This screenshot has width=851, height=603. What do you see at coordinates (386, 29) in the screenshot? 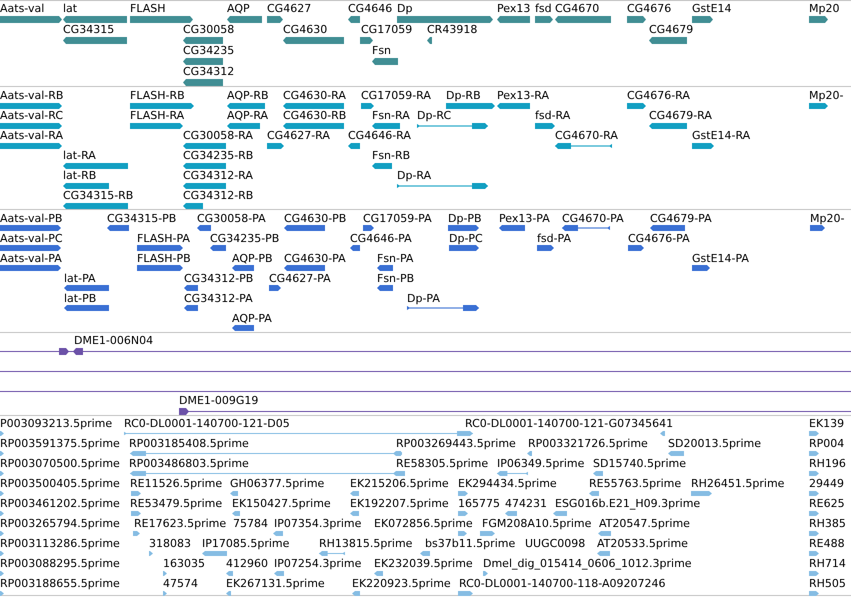
I see `feature-label: CG17059` at bounding box center [386, 29].